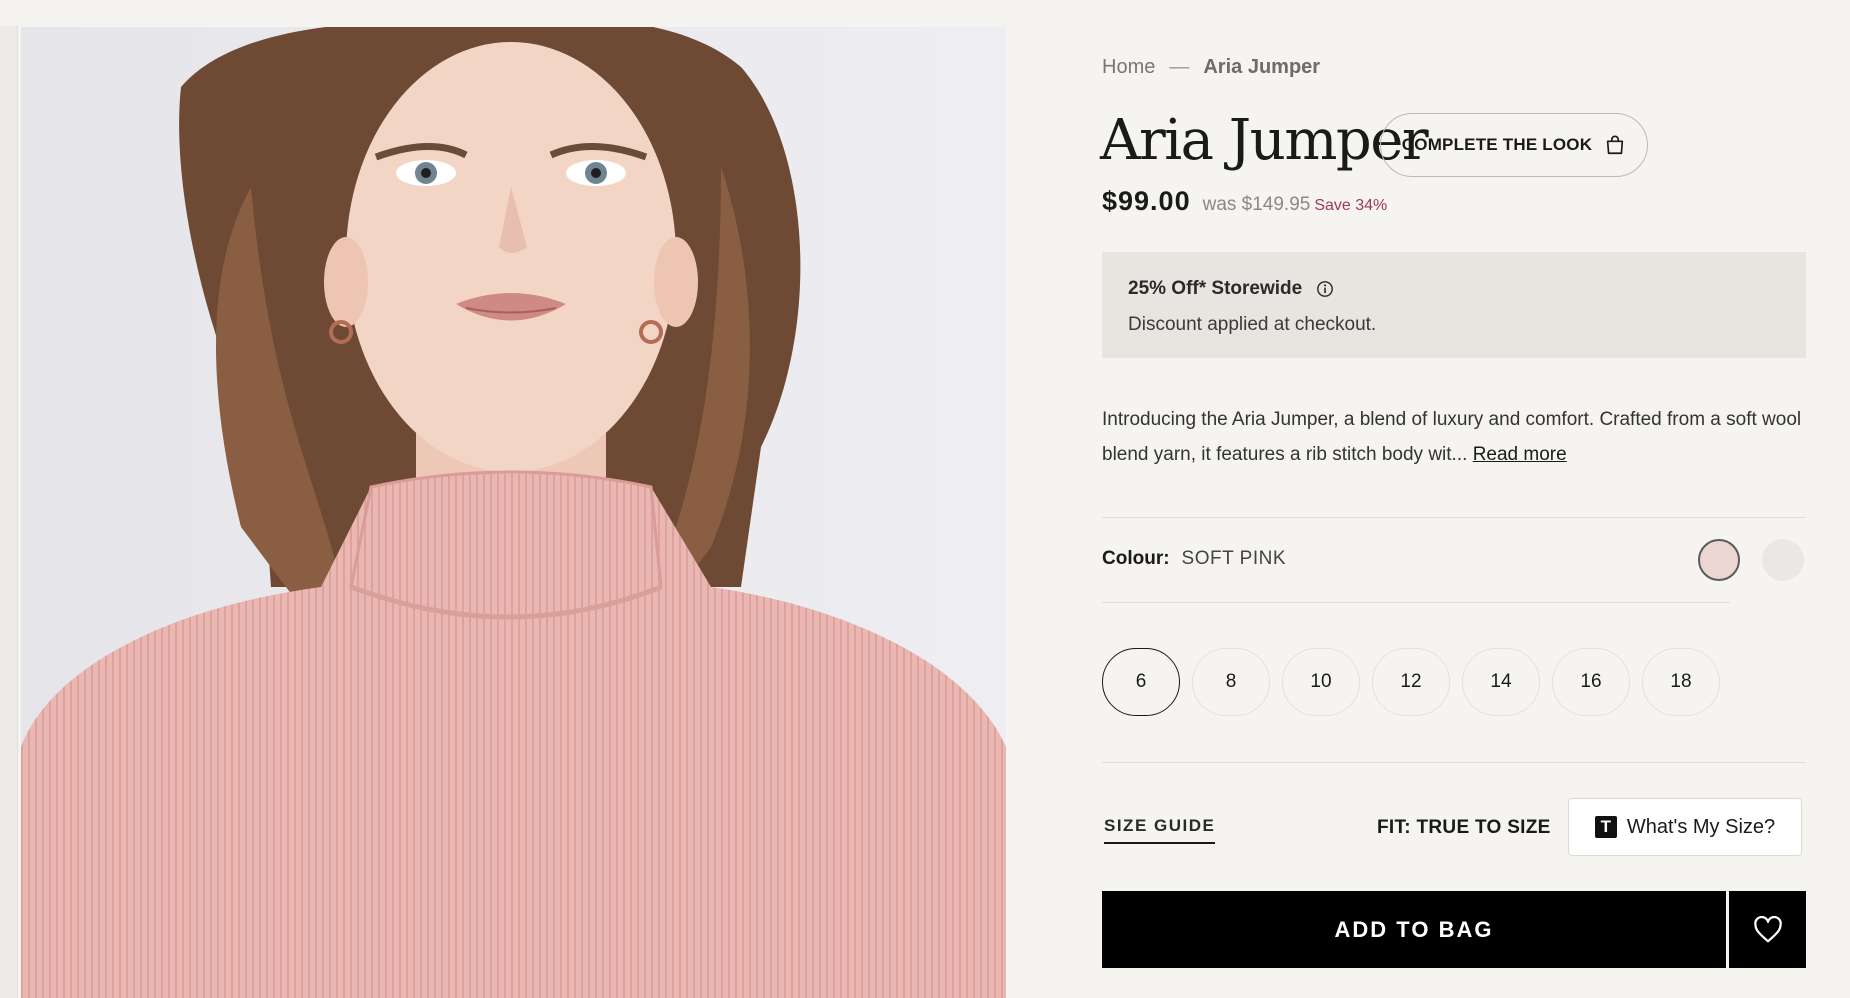  Describe the element at coordinates (1215, 288) in the screenshot. I see `promo-title: 25% Off* Storewide` at that location.